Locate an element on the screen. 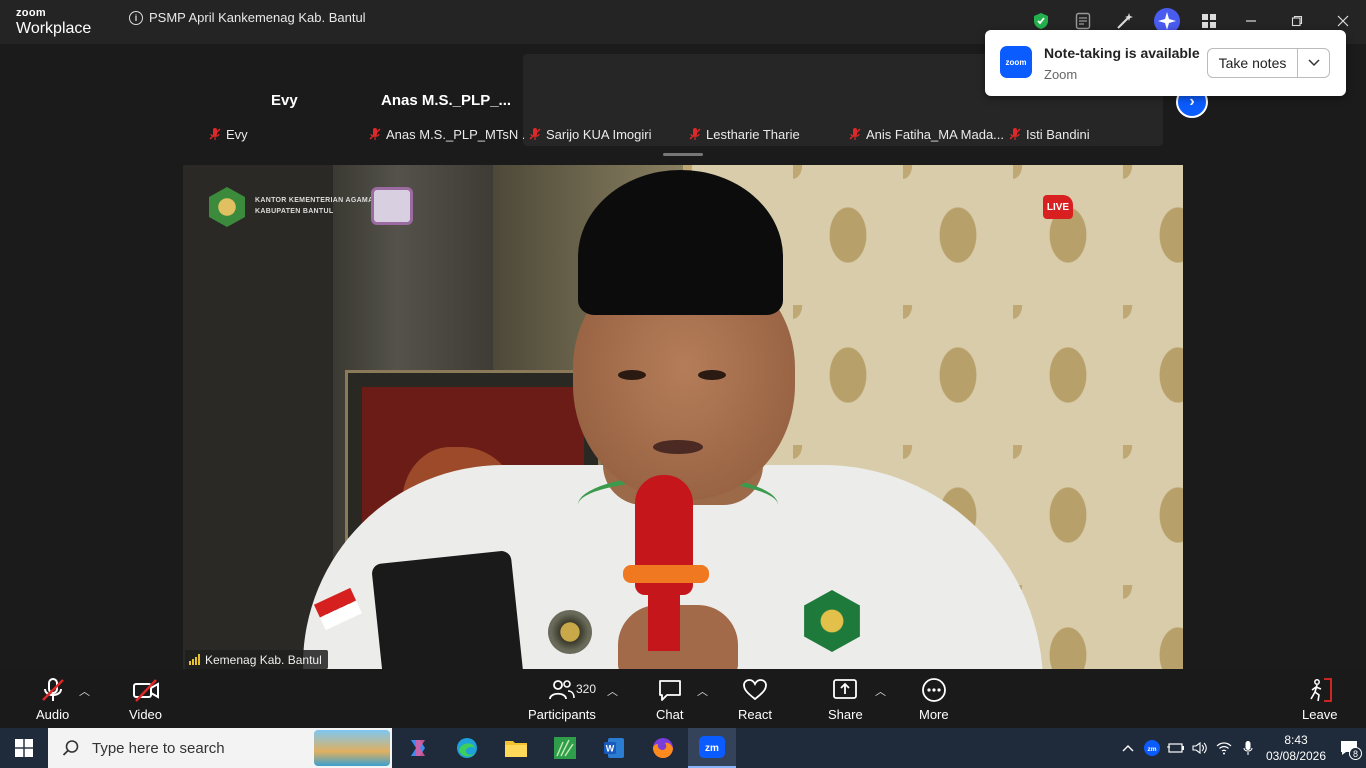 The height and width of the screenshot is (768, 1366). take-notes-dropdown is located at coordinates (1313, 63).